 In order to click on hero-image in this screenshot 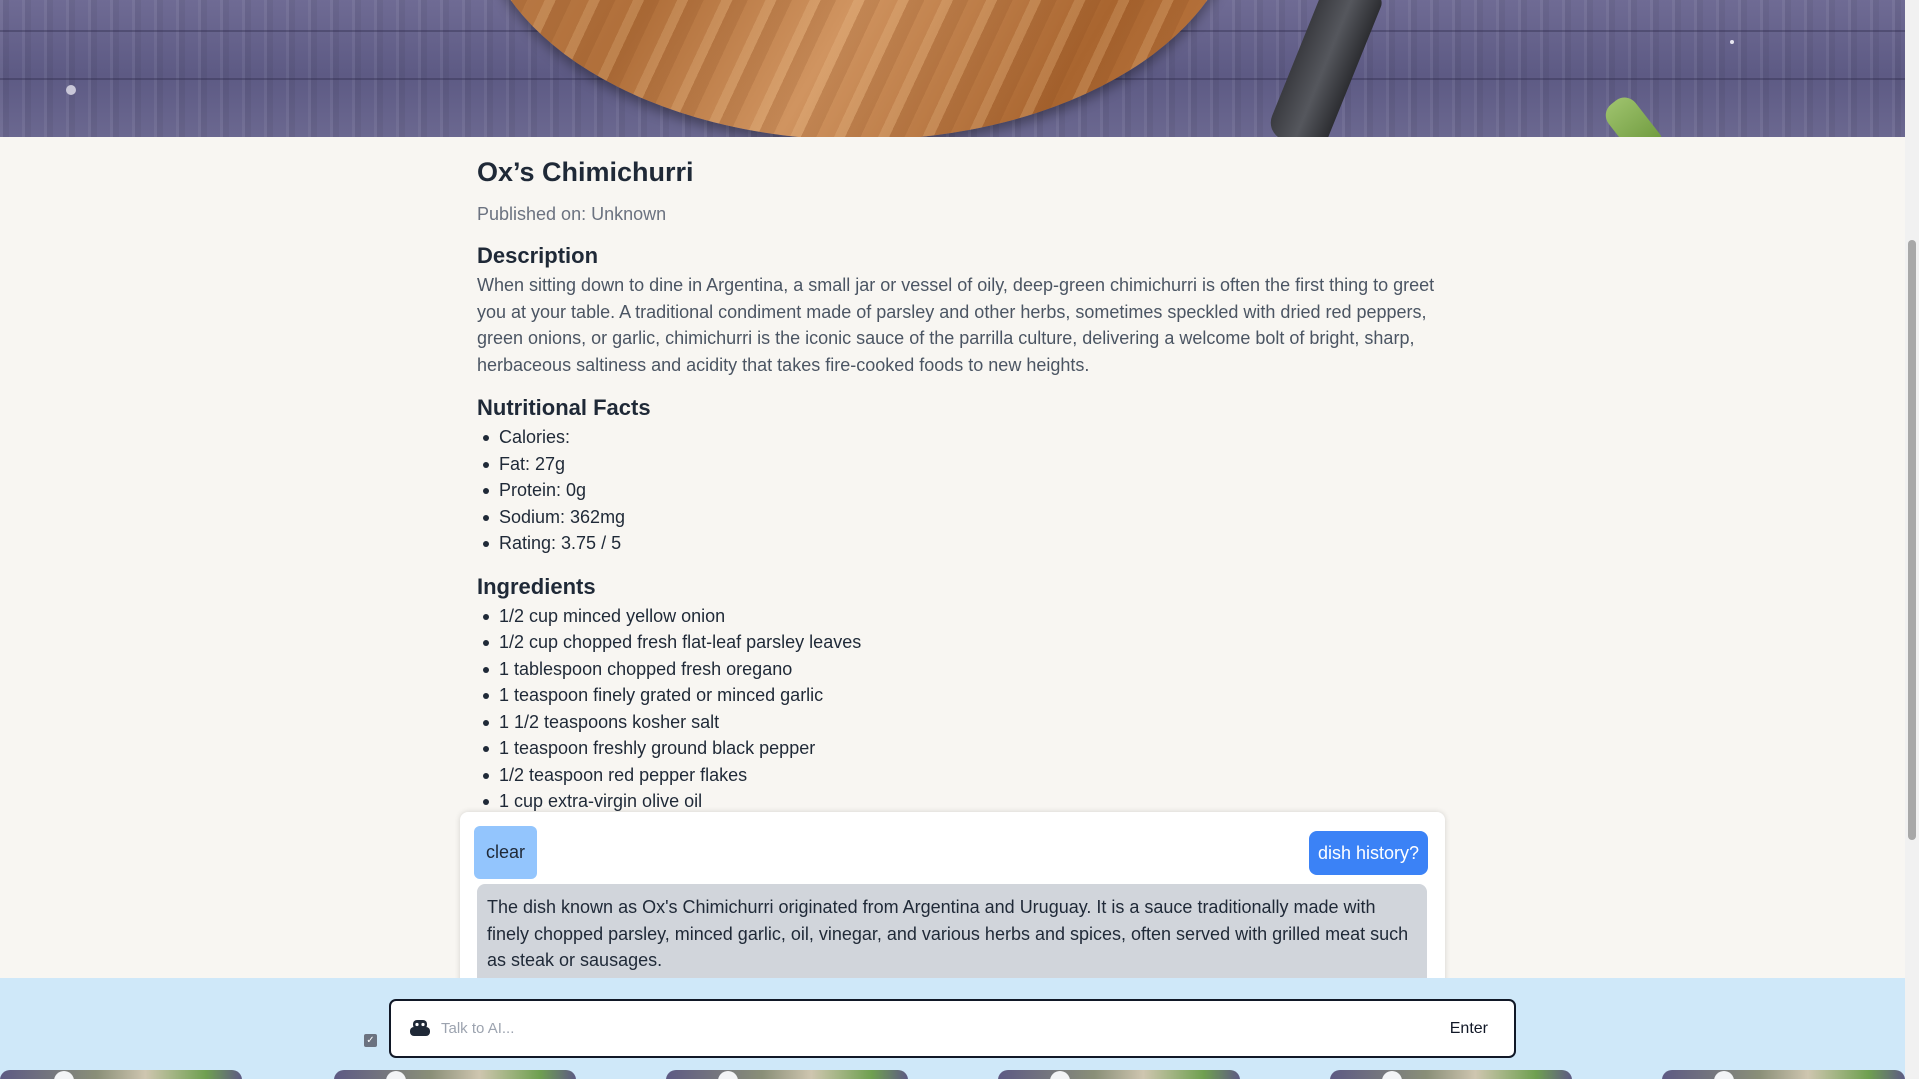, I will do `click(952, 68)`.